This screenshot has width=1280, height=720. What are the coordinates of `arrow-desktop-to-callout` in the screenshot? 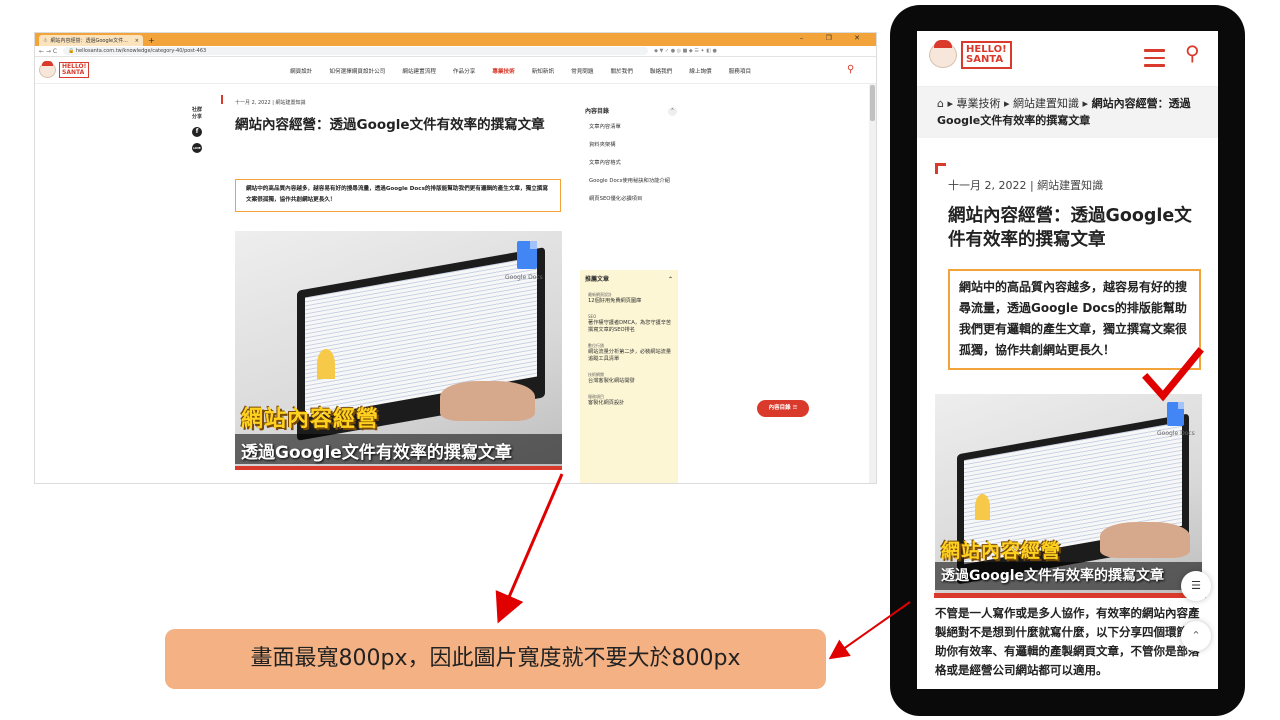 It's located at (529, 548).